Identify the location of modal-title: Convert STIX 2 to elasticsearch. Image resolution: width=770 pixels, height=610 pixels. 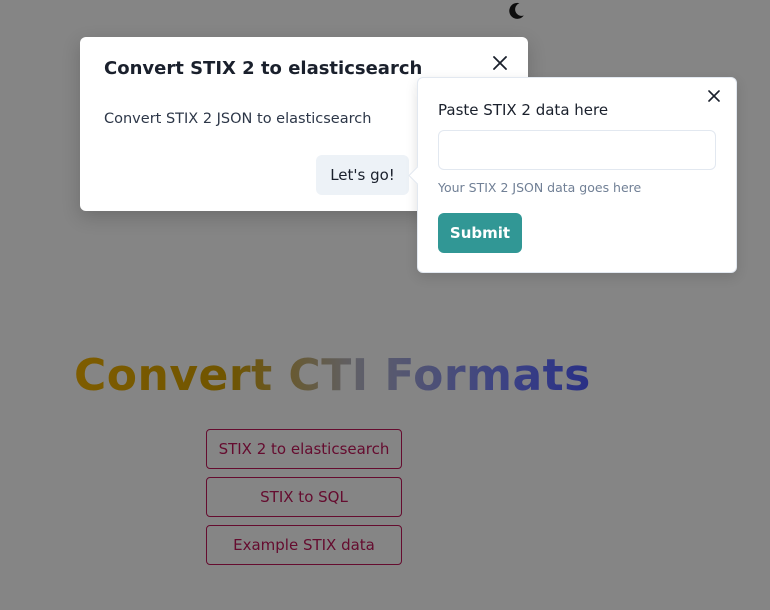
(263, 68).